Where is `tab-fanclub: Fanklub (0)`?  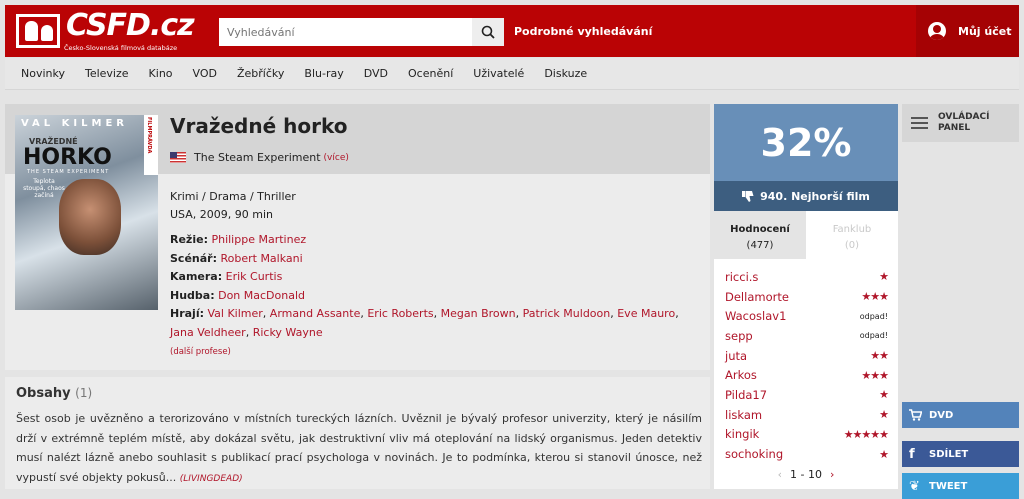
tab-fanclub: Fanklub (0) is located at coordinates (852, 235).